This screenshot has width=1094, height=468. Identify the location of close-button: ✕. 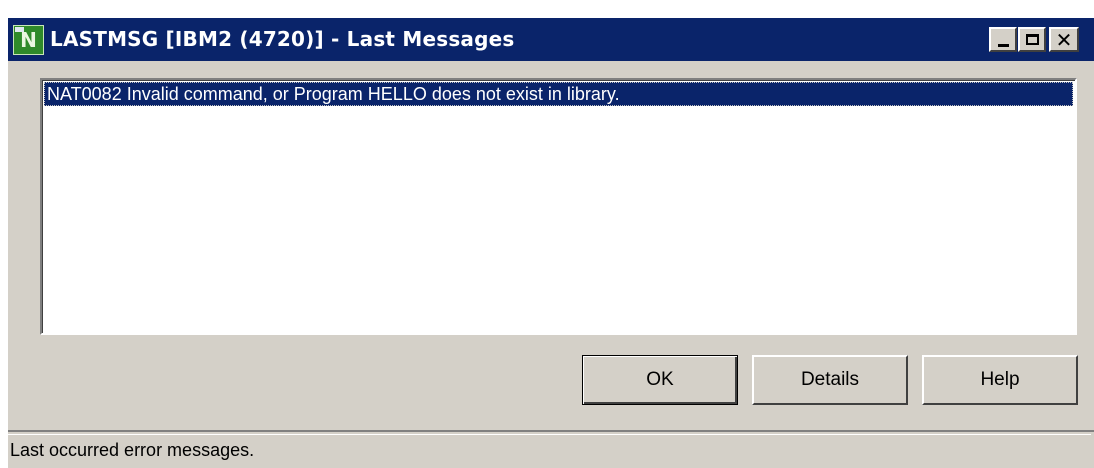
(1064, 39).